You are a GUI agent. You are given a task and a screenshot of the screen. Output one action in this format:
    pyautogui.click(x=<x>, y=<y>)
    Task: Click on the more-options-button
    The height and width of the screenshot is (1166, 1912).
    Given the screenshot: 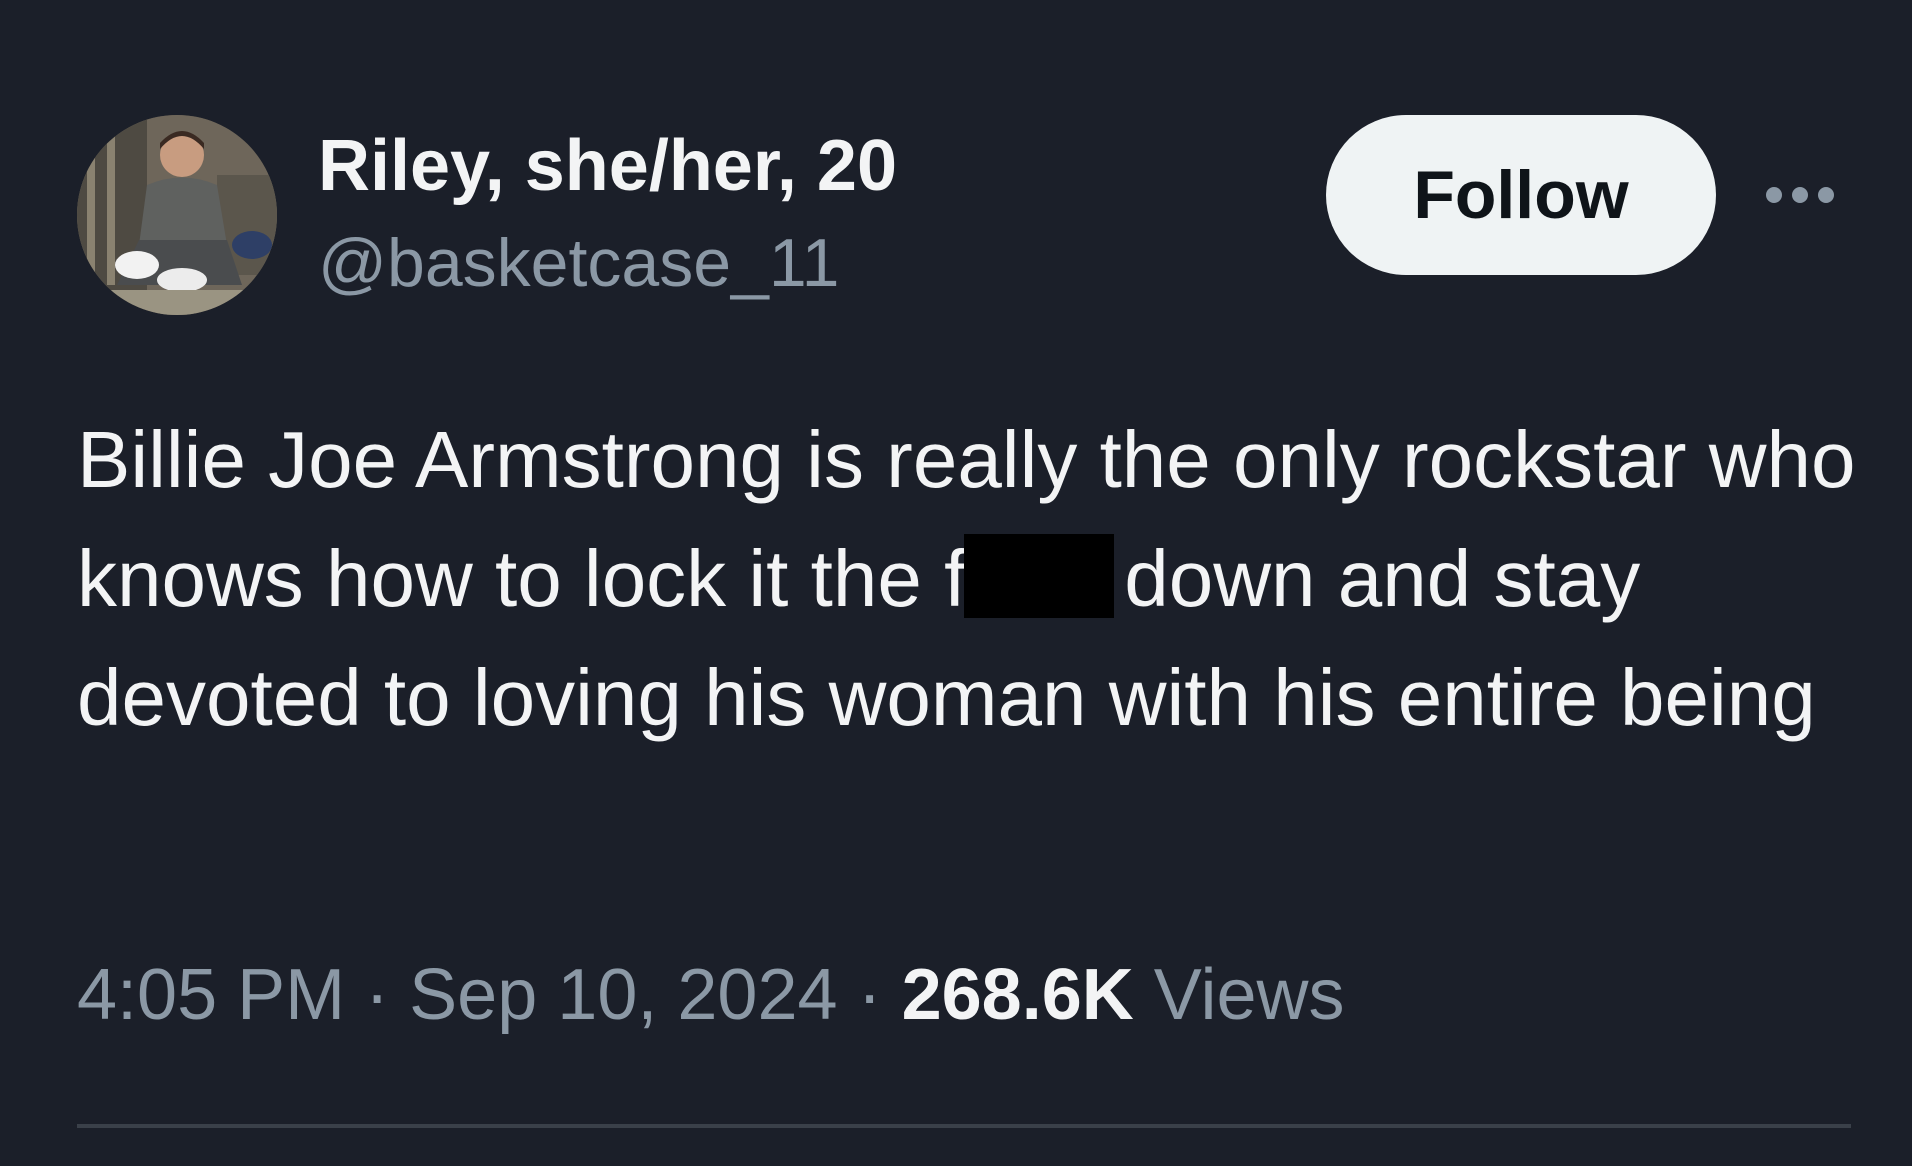 What is the action you would take?
    pyautogui.click(x=1800, y=195)
    